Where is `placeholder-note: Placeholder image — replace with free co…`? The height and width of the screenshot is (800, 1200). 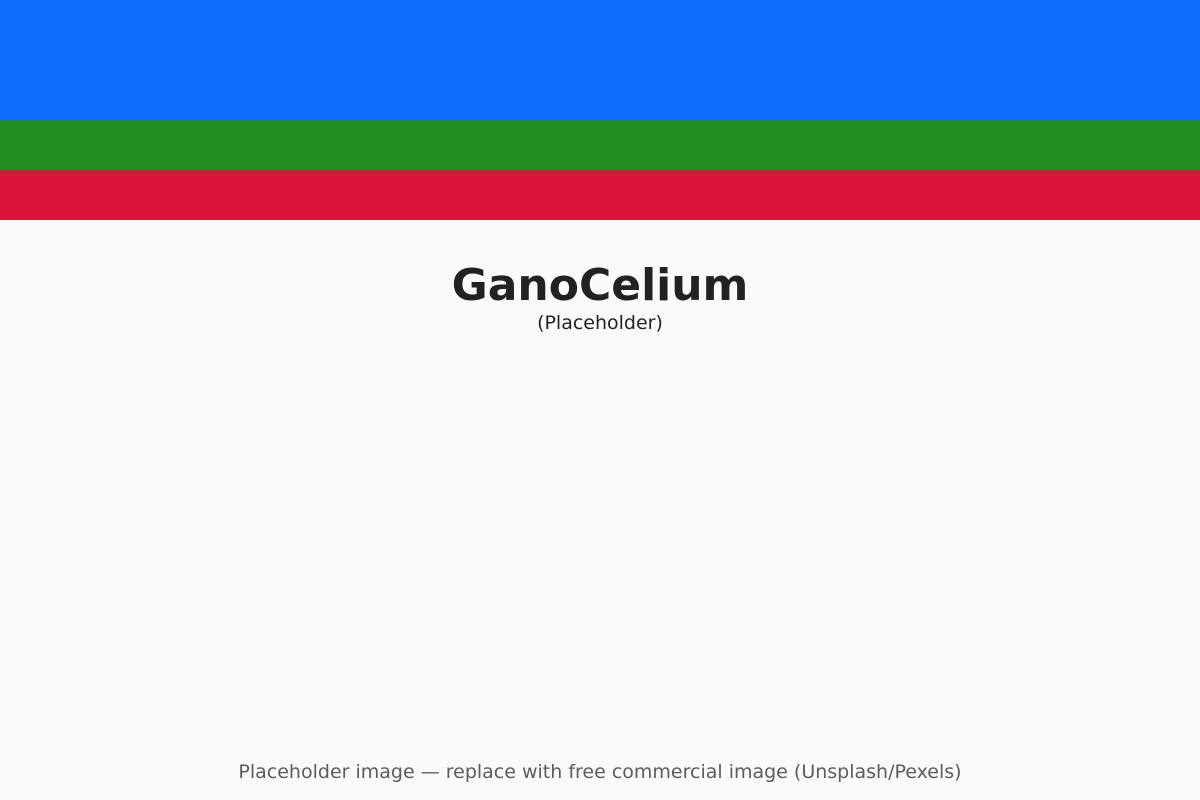
placeholder-note: Placeholder image — replace with free co… is located at coordinates (600, 772).